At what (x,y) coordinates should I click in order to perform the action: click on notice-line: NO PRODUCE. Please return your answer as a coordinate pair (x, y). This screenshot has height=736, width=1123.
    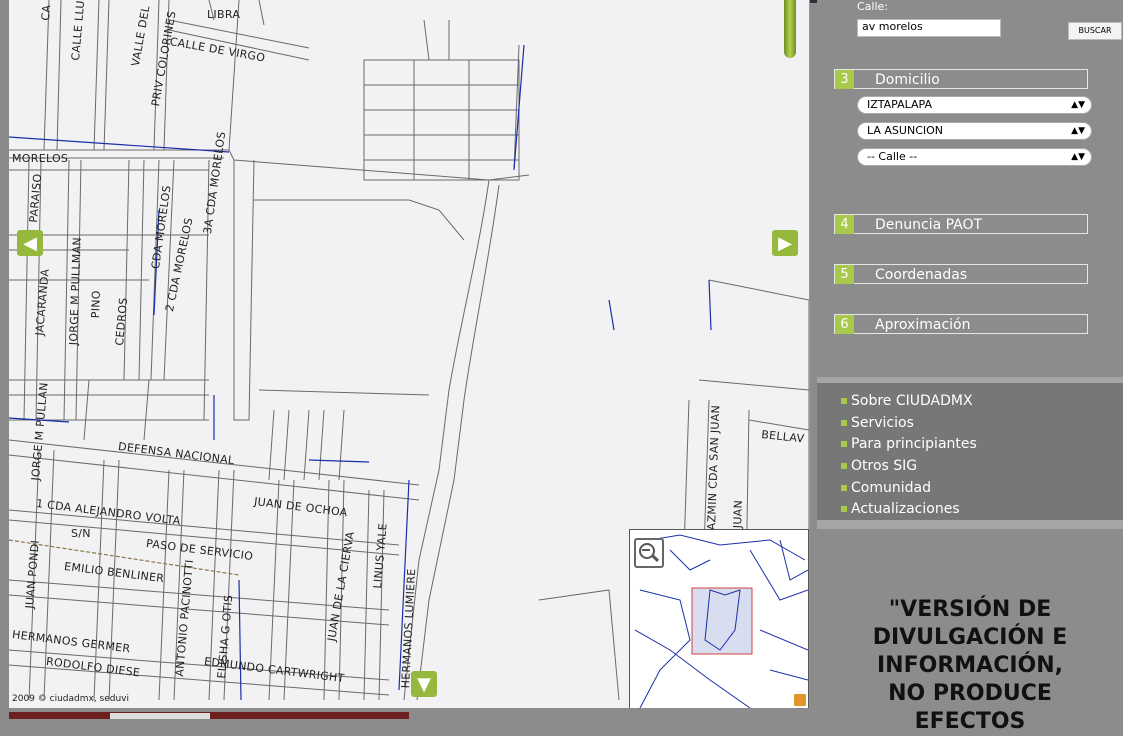
    Looking at the image, I should click on (970, 693).